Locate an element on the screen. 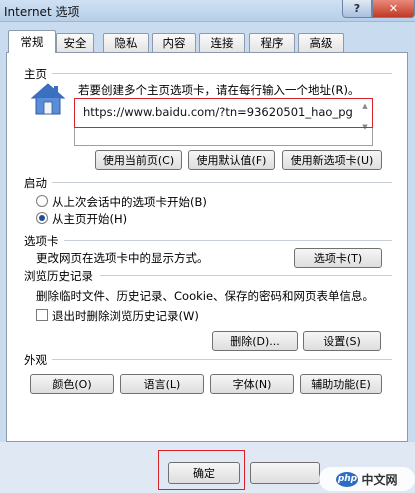 Image resolution: width=415 pixels, height=493 pixels. history-group-label: 浏览历史记录 is located at coordinates (58, 276).